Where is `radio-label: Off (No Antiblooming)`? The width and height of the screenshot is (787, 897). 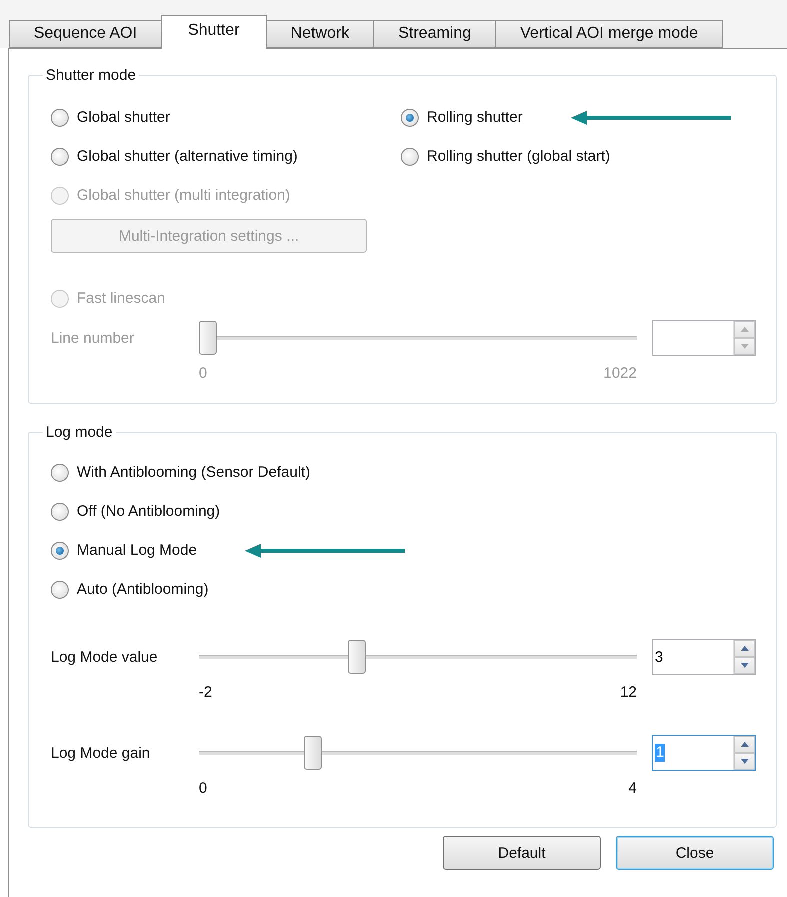 radio-label: Off (No Antiblooming) is located at coordinates (148, 511).